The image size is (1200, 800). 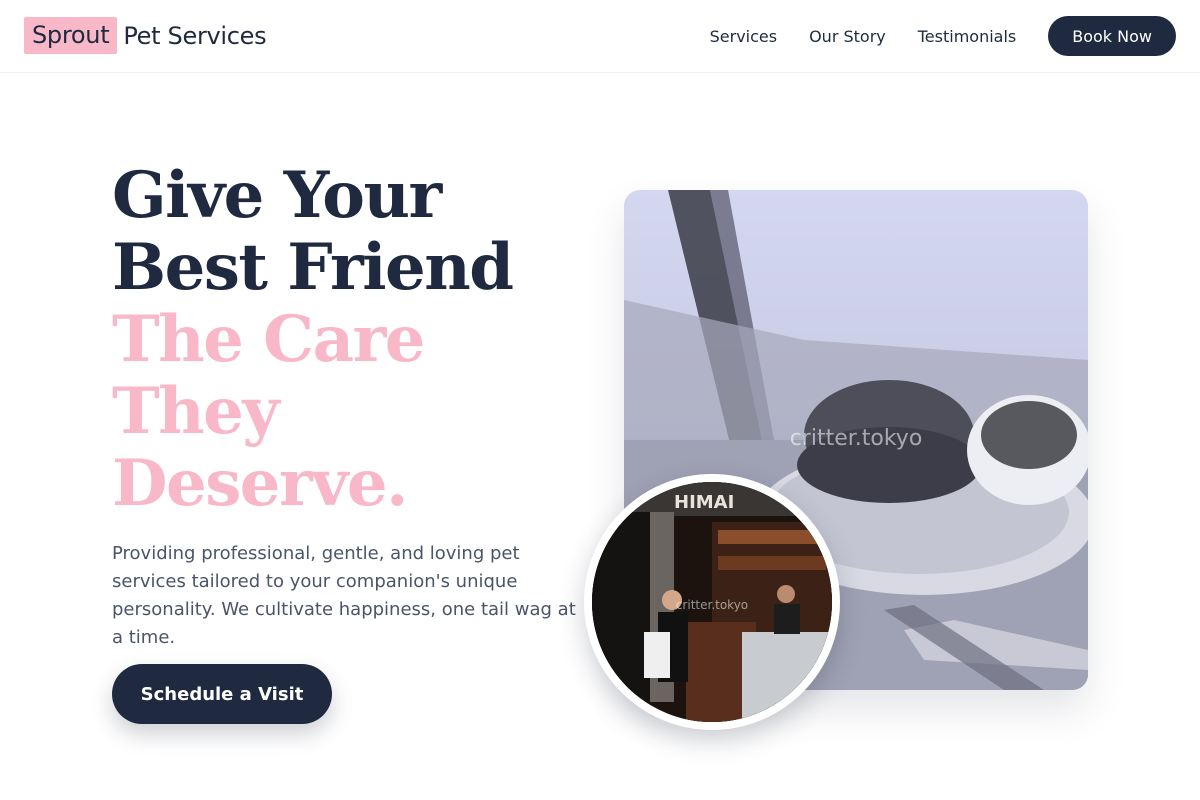 I want to click on main-nav: Services Our Story Testimonials Book Now, so click(x=943, y=36).